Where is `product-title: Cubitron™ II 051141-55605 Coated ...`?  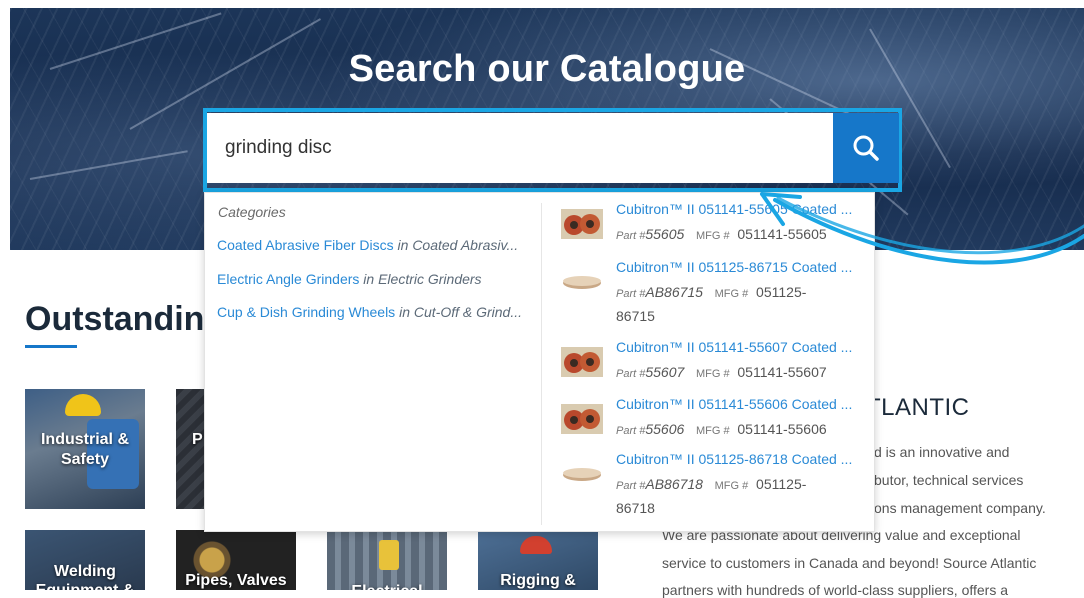
product-title: Cubitron™ II 051141-55605 Coated ... is located at coordinates (734, 209).